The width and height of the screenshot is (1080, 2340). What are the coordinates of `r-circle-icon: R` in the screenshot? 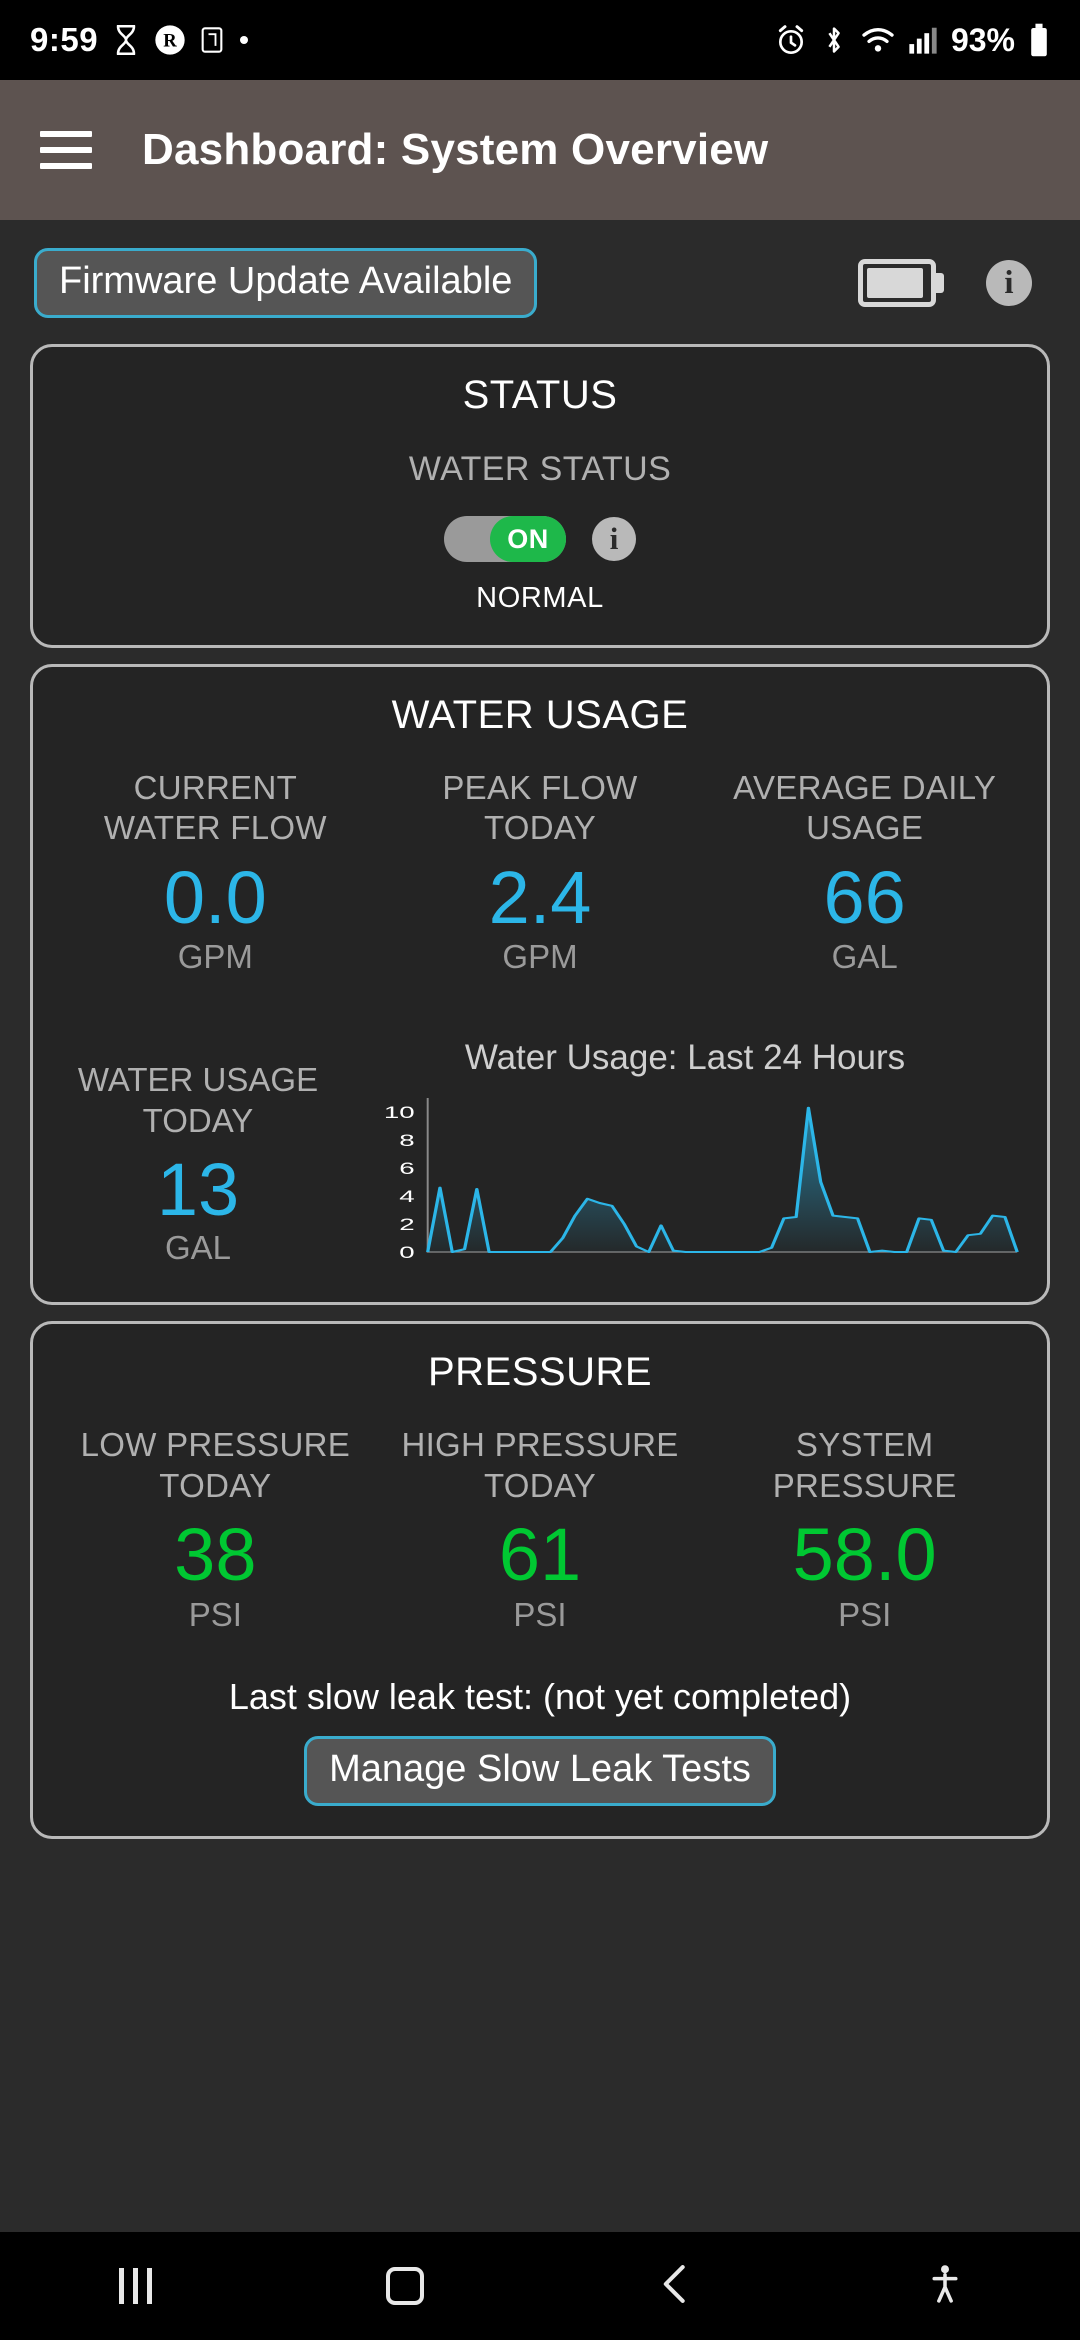 It's located at (170, 40).